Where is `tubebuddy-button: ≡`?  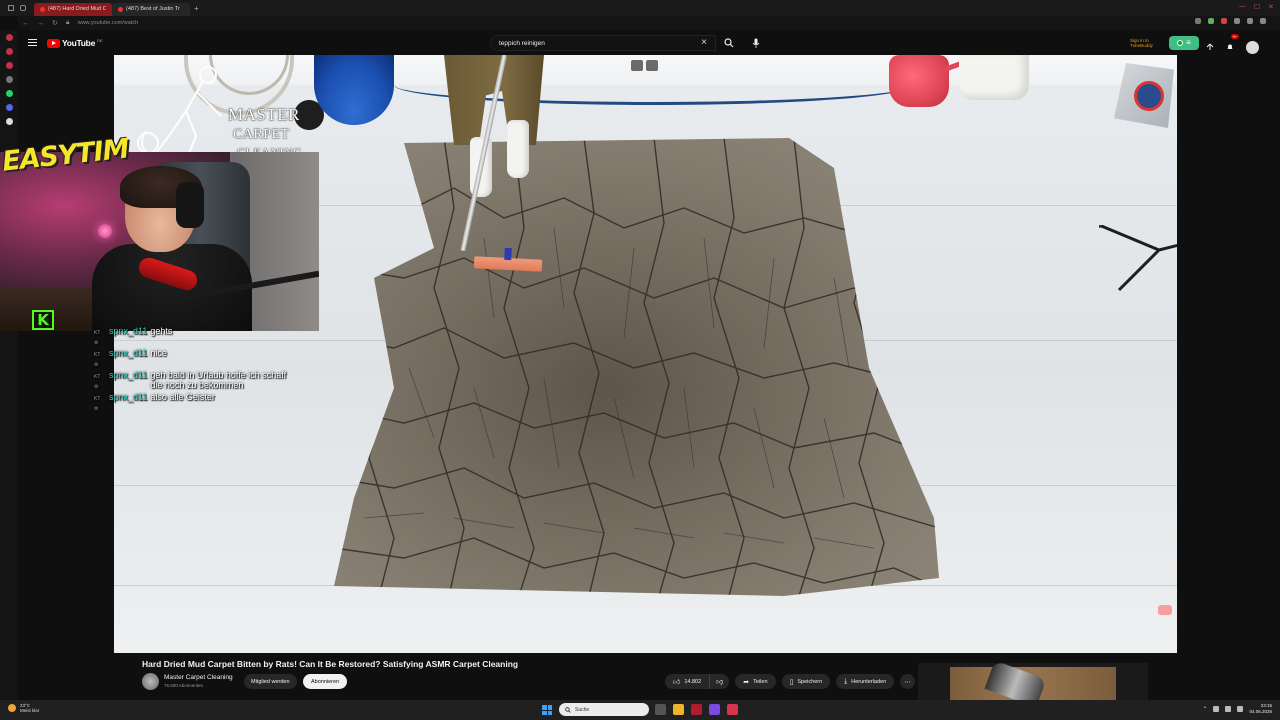 tubebuddy-button: ≡ is located at coordinates (1184, 43).